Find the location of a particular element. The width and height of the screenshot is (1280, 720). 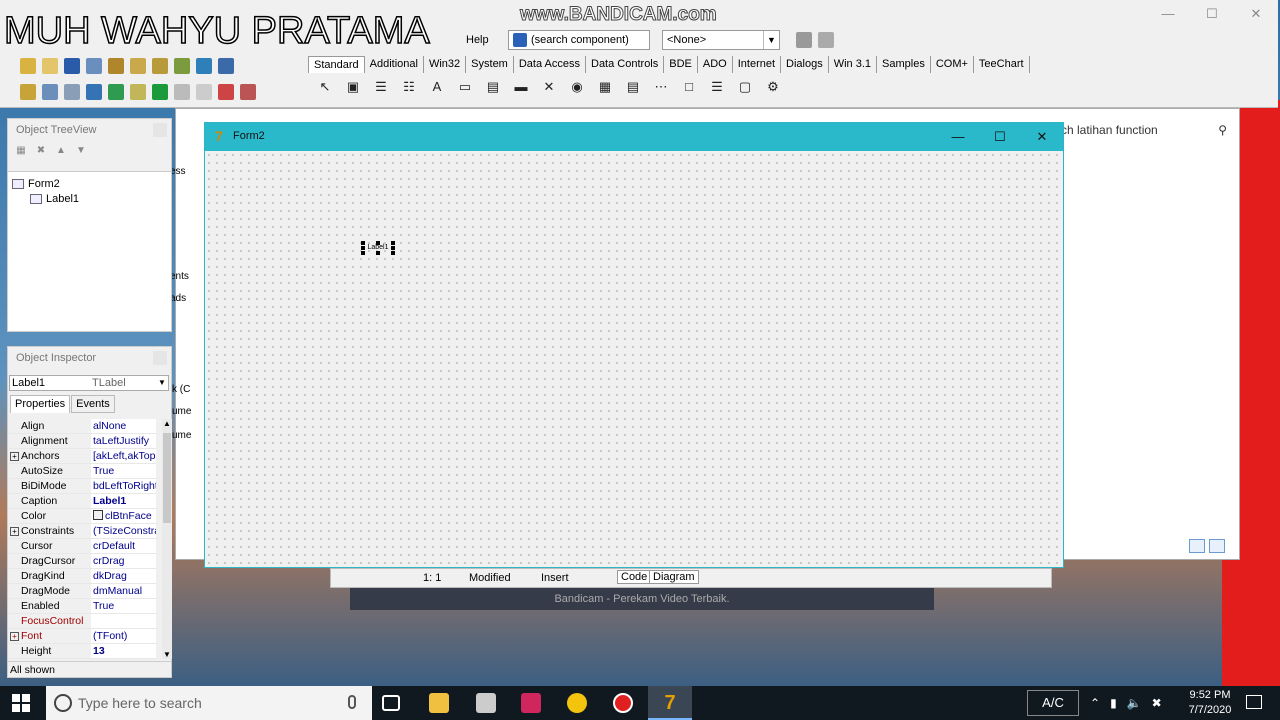

battery-icon: ▮ is located at coordinates (1113, 703).